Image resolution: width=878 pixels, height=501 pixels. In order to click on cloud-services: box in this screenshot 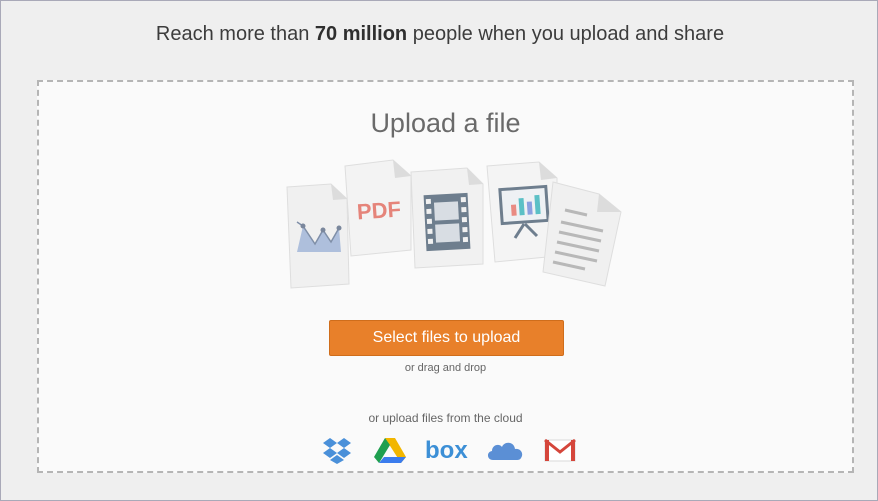, I will do `click(451, 450)`.